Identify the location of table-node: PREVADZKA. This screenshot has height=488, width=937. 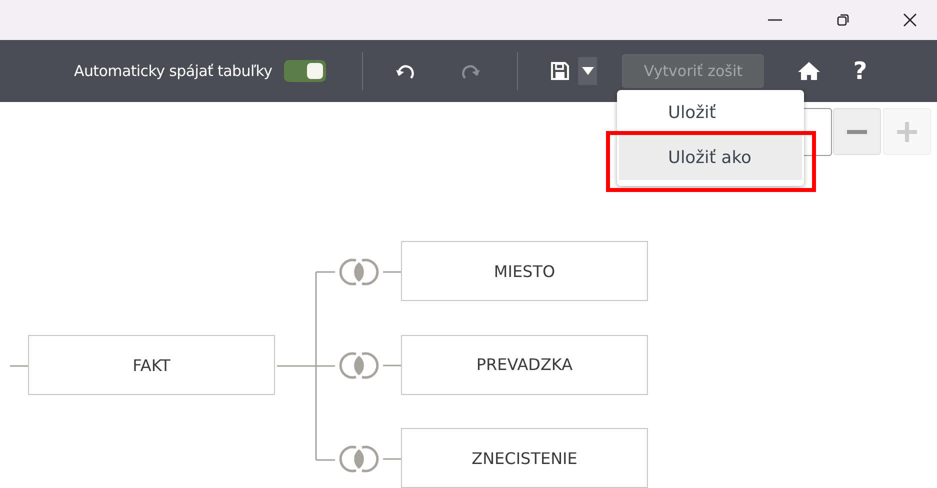
(524, 364).